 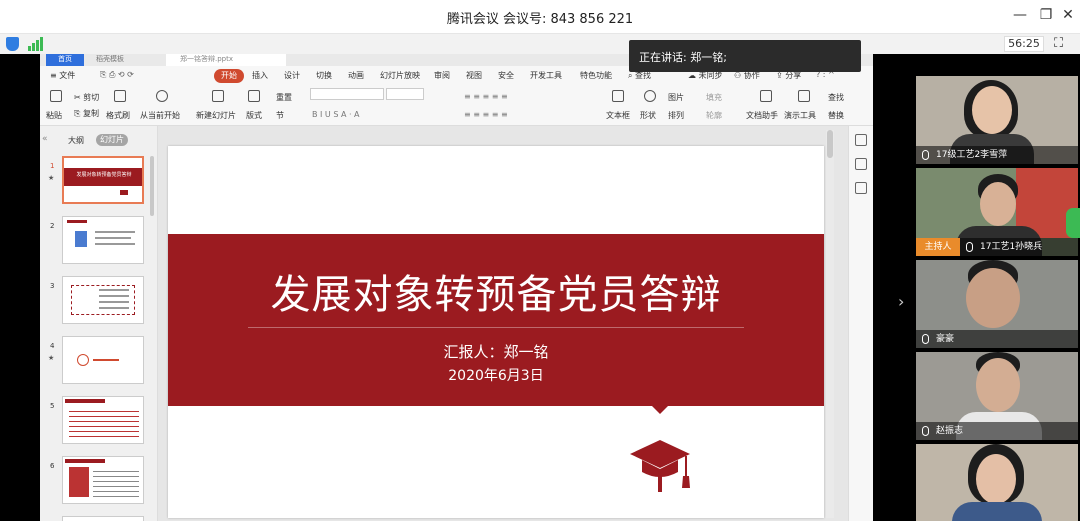 I want to click on participant-tile: 豪豪, so click(x=997, y=304).